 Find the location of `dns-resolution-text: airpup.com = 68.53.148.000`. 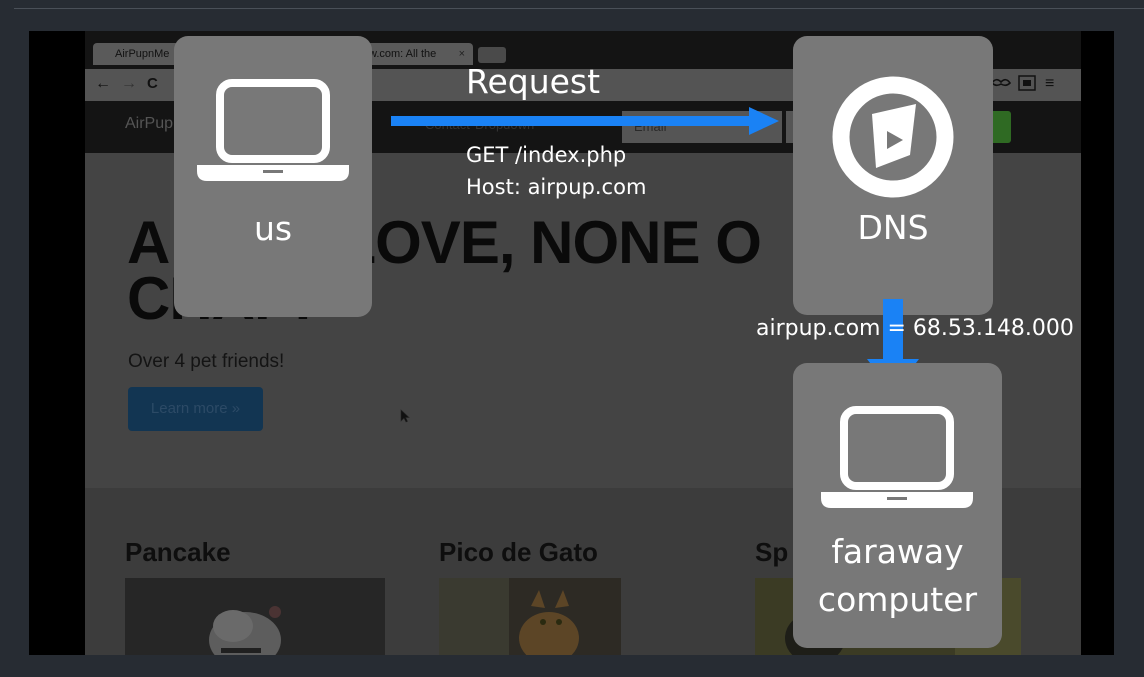

dns-resolution-text: airpup.com = 68.53.148.000 is located at coordinates (915, 328).